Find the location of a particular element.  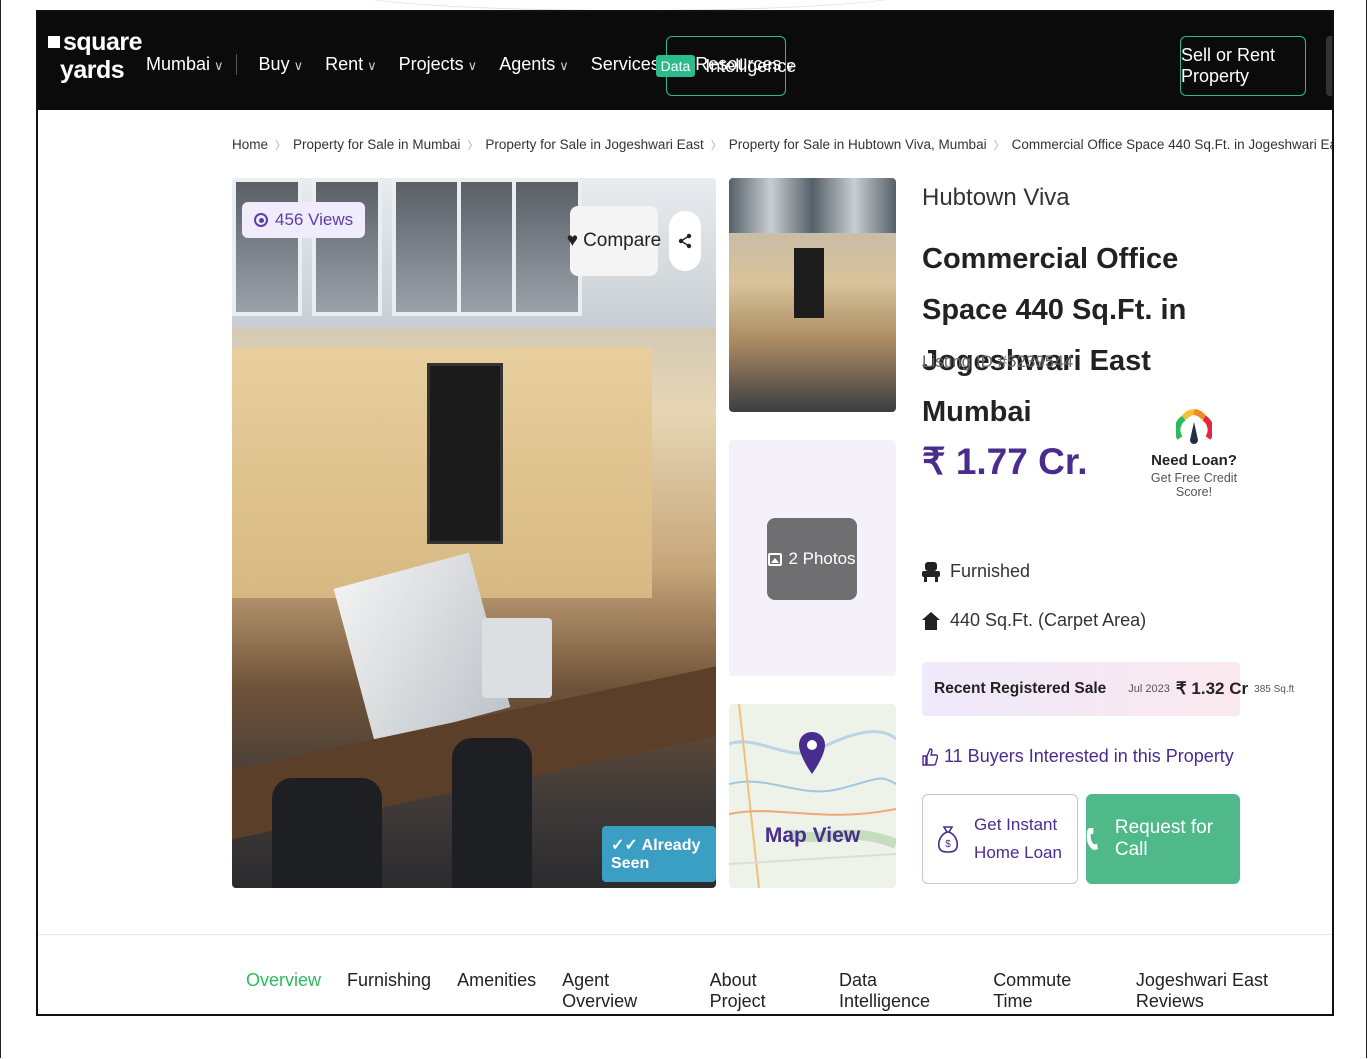

credit-score-gauge-icon is located at coordinates (1194, 426).